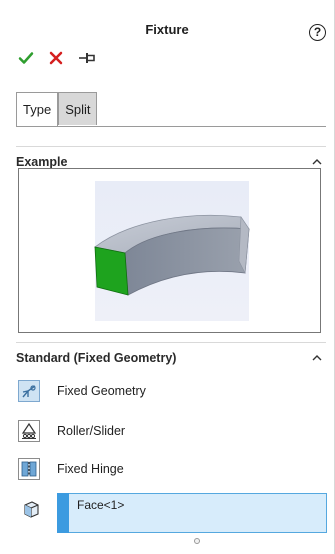 The width and height of the screenshot is (335, 554). I want to click on face-selection-box: Face<1>, so click(192, 513).